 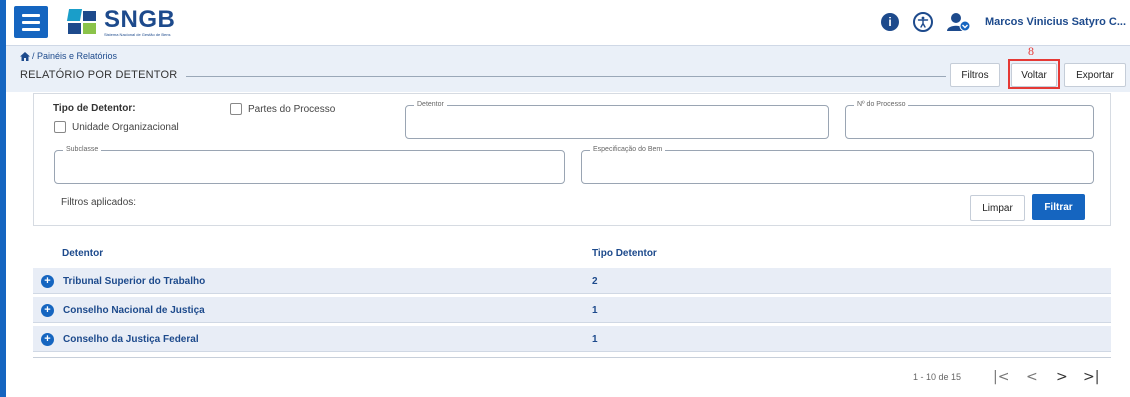 I want to click on partes-processo-checkbox: Partes do Processo, so click(x=282, y=109).